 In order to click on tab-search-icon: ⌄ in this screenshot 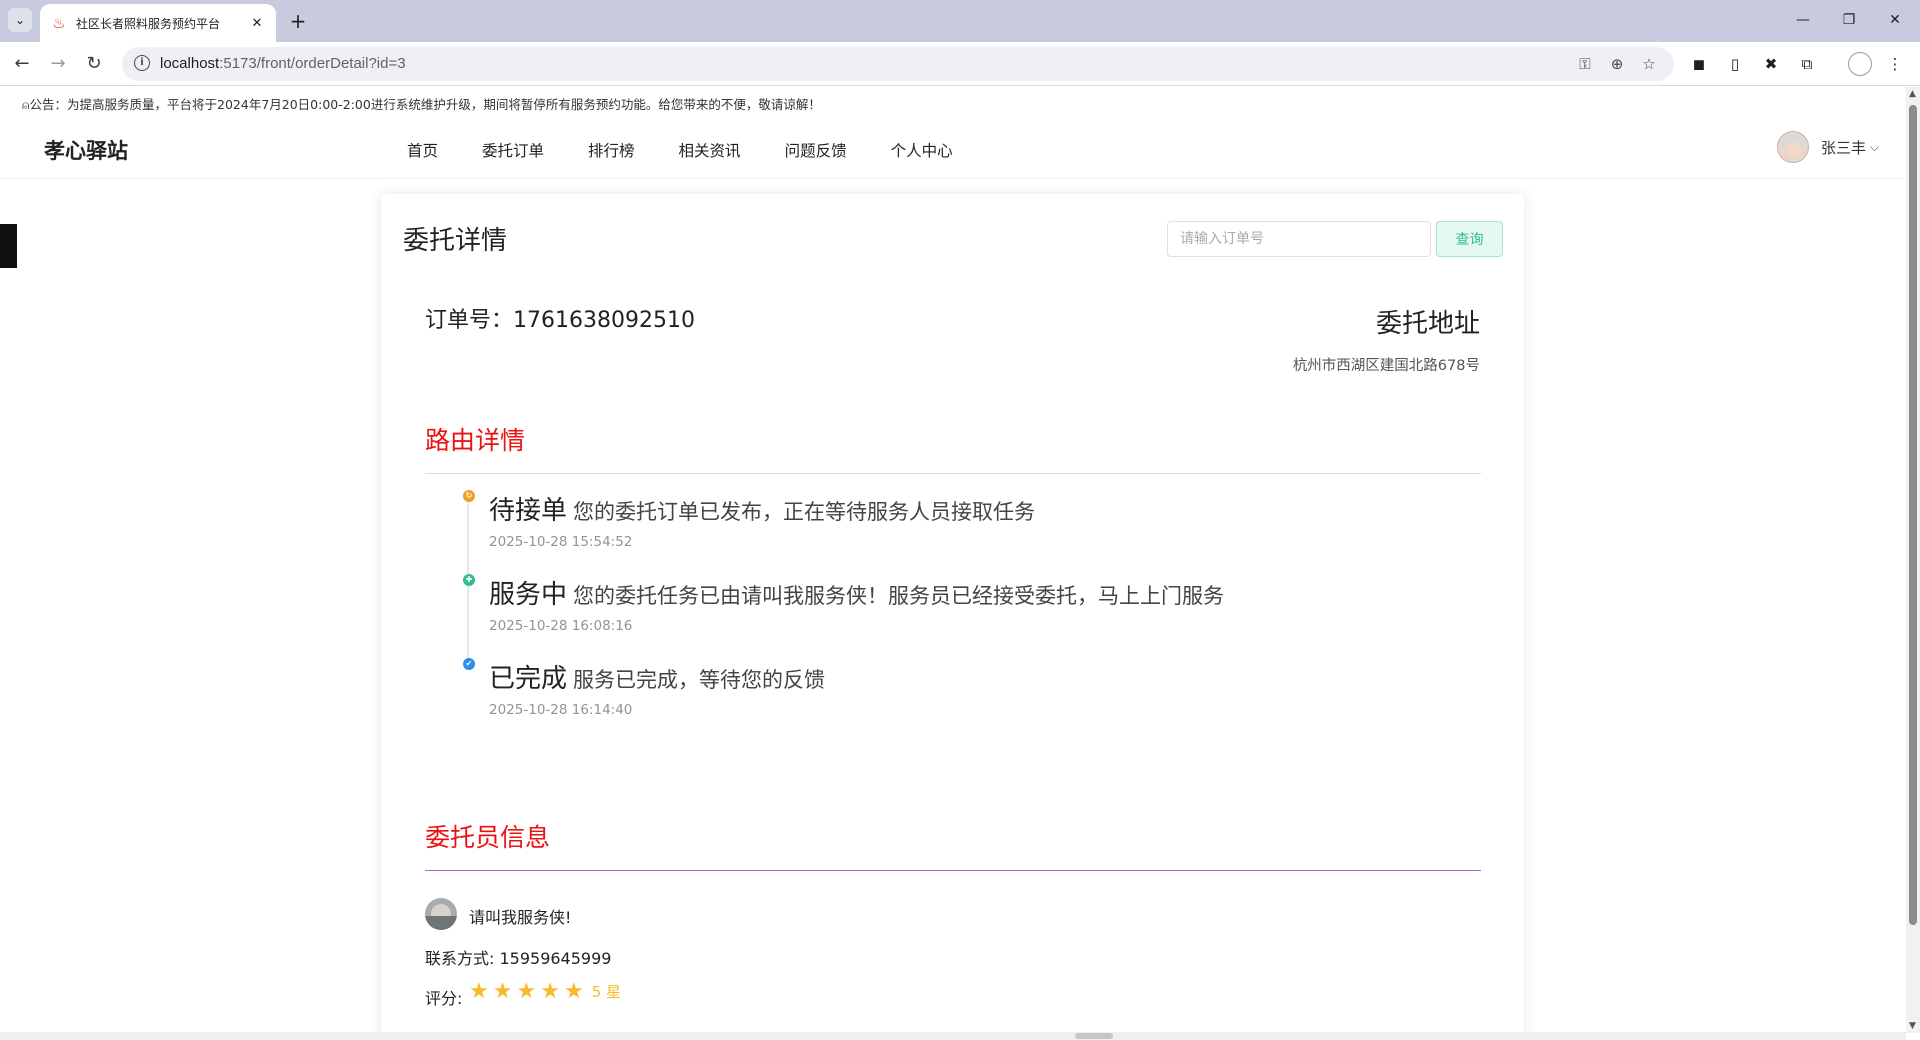, I will do `click(20, 20)`.